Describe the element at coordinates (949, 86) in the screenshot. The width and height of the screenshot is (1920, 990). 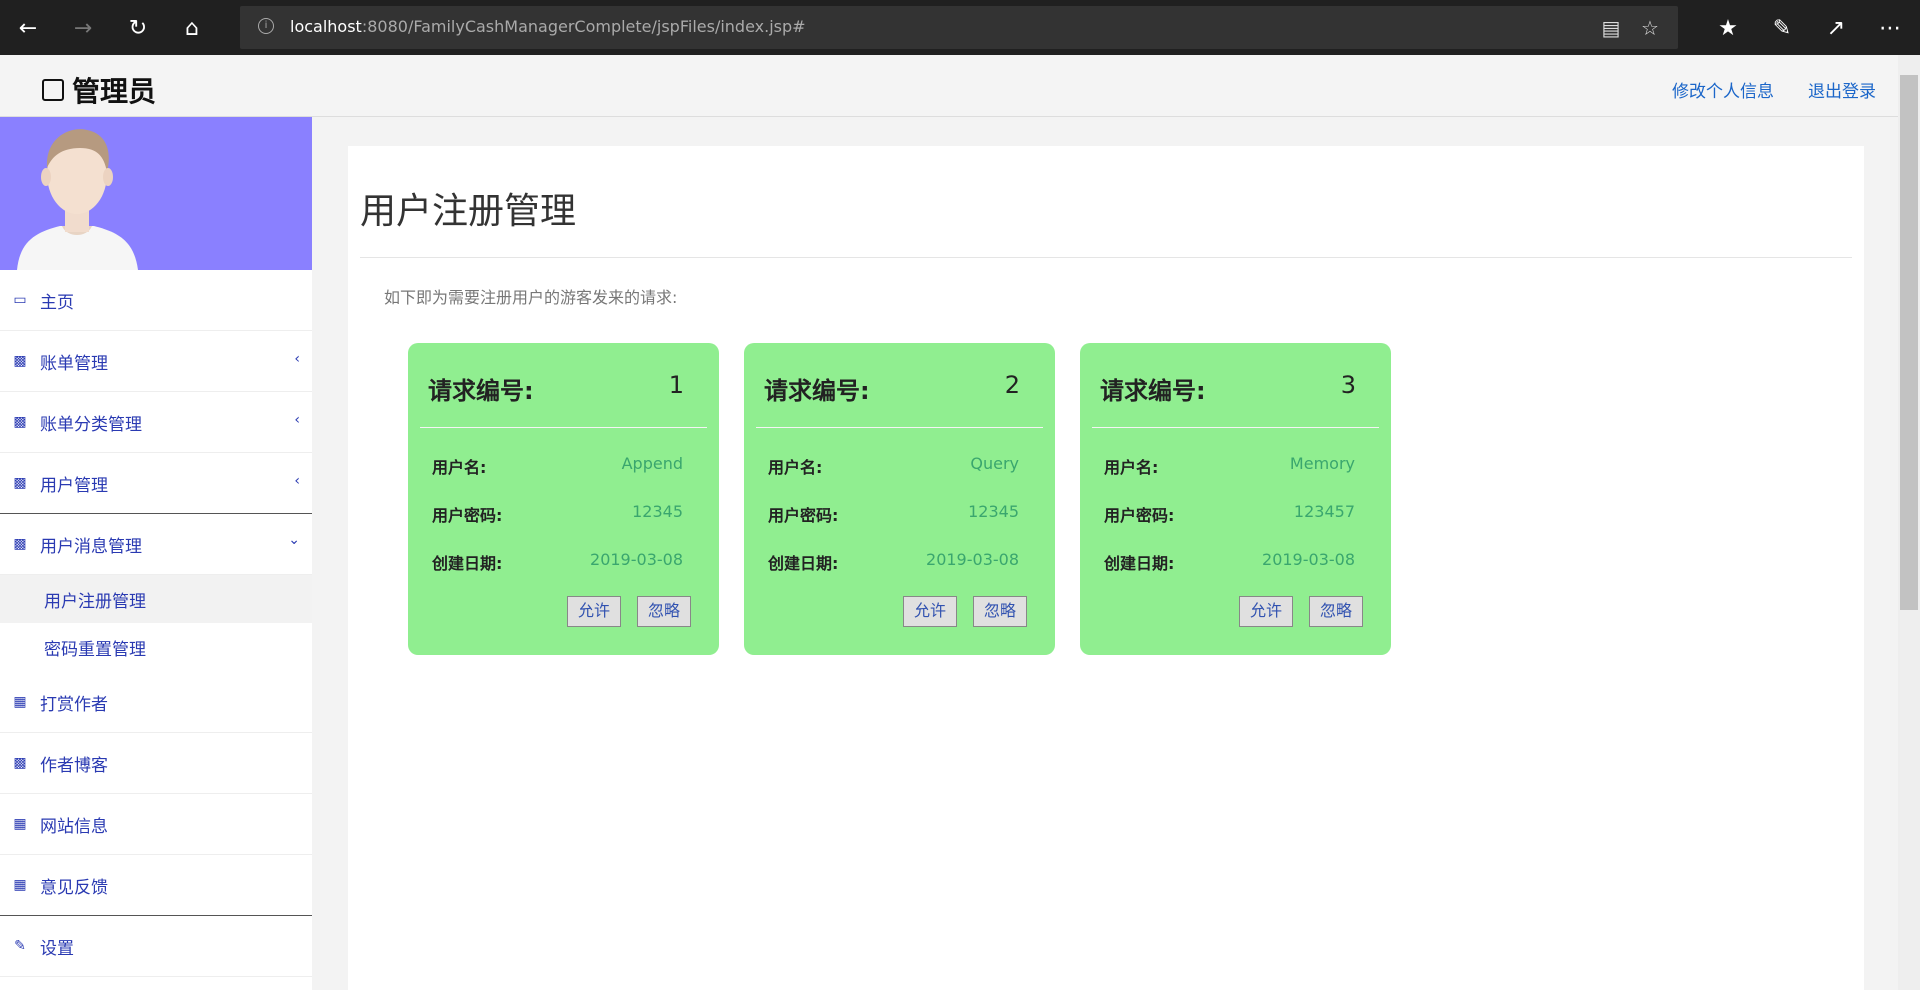
I see `app-header: 管理员 修改个人信息 退出登录` at that location.